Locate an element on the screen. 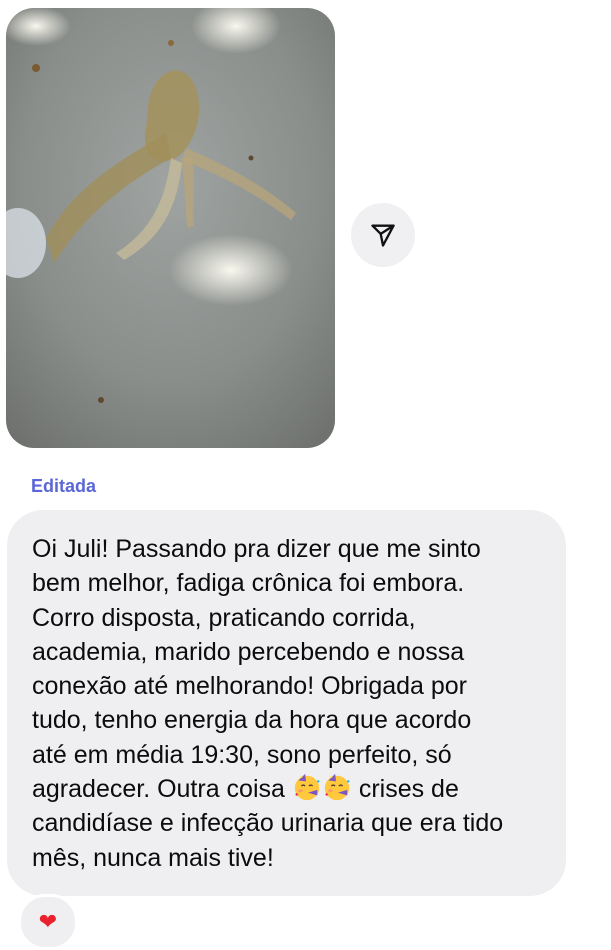 The image size is (611, 950). paper-plane-icon is located at coordinates (383, 235).